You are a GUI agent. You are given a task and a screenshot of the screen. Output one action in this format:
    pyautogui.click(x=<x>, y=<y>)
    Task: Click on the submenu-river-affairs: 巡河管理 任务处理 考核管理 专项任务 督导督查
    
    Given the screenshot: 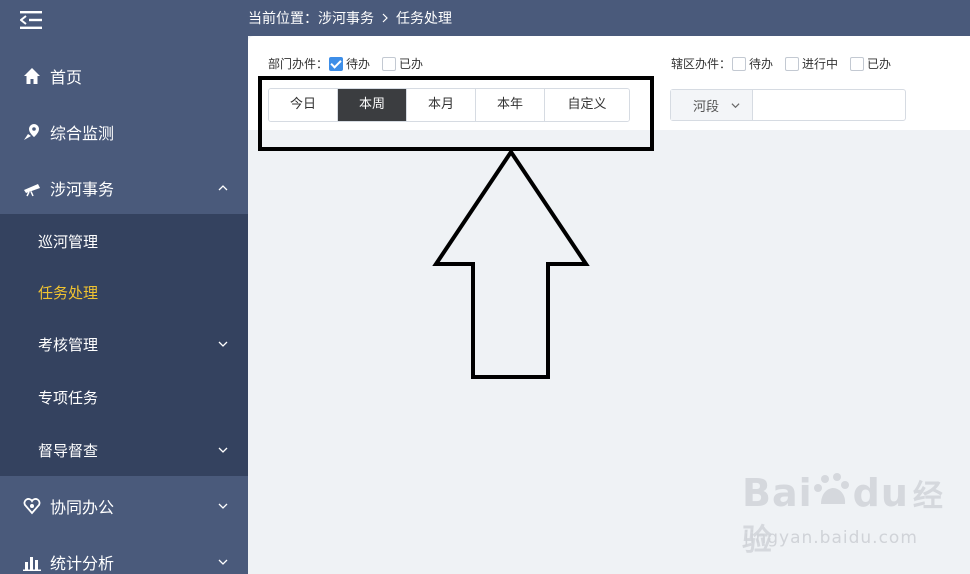 What is the action you would take?
    pyautogui.click(x=124, y=345)
    